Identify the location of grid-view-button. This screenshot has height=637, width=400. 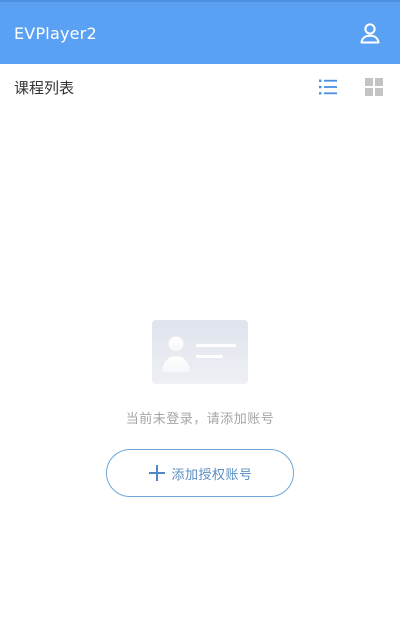
(374, 87).